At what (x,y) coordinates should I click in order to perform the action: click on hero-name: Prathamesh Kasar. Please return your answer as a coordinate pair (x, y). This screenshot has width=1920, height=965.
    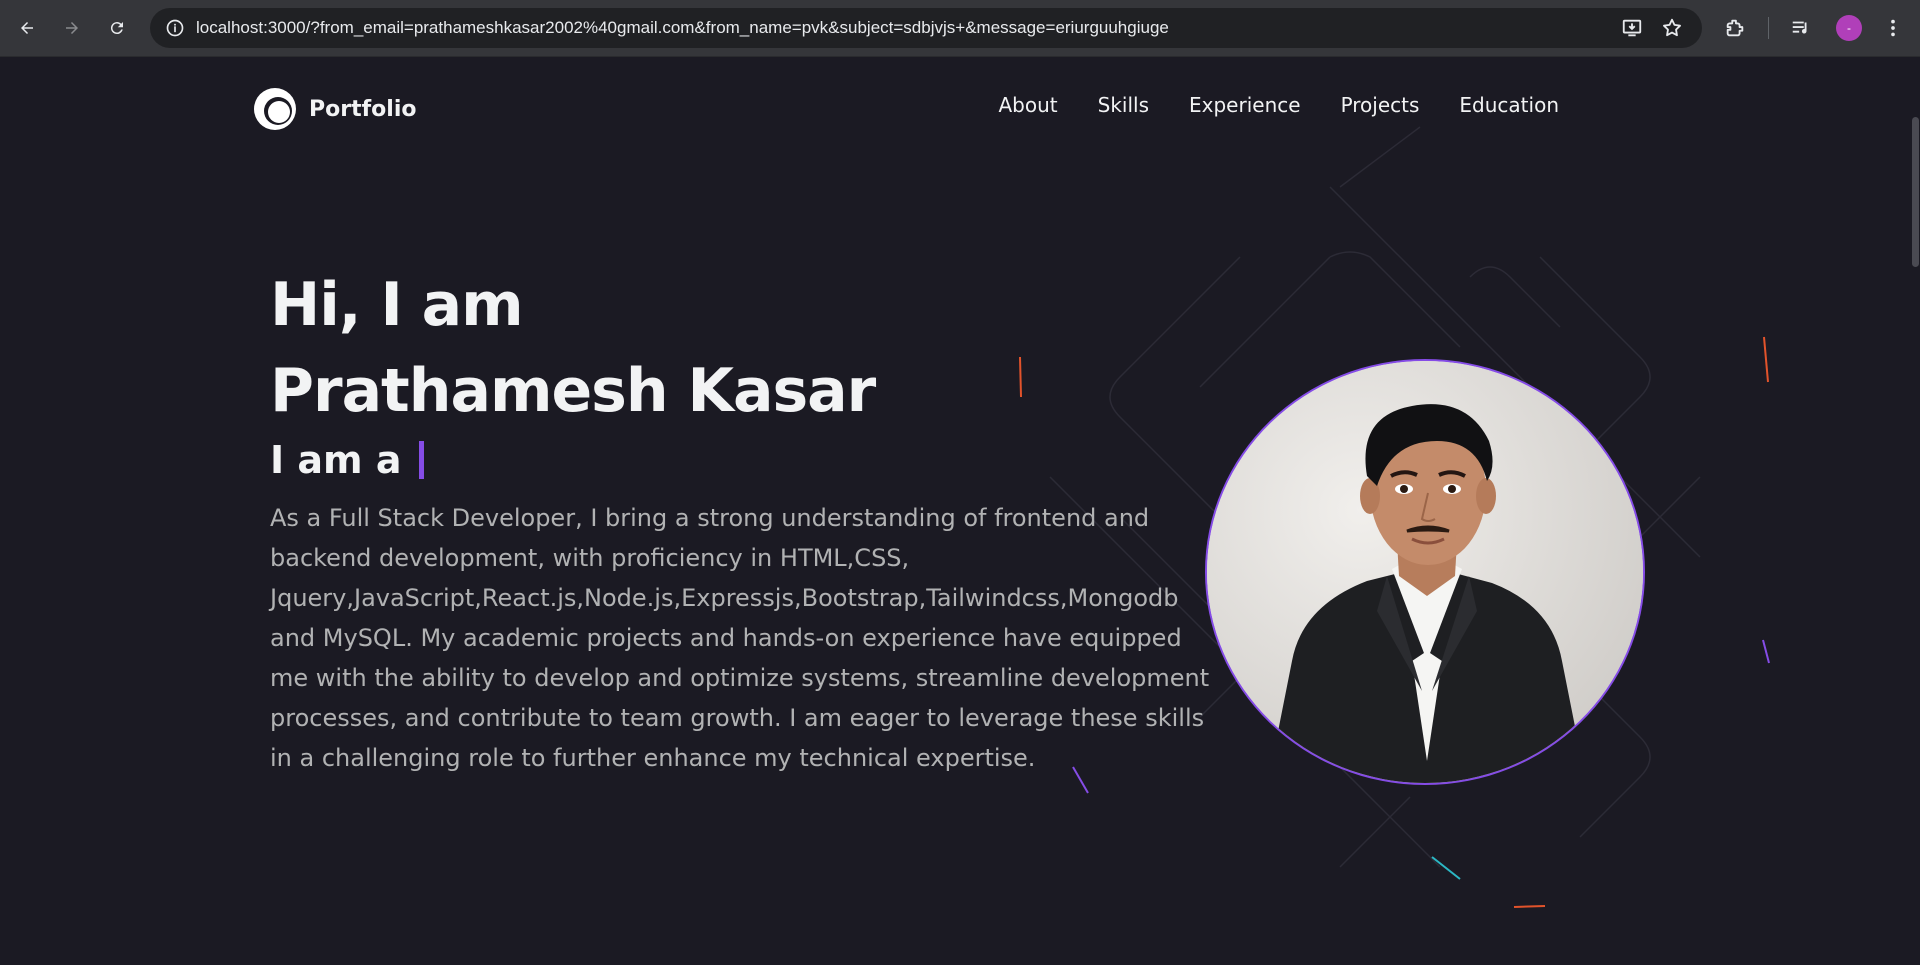
    Looking at the image, I should click on (573, 391).